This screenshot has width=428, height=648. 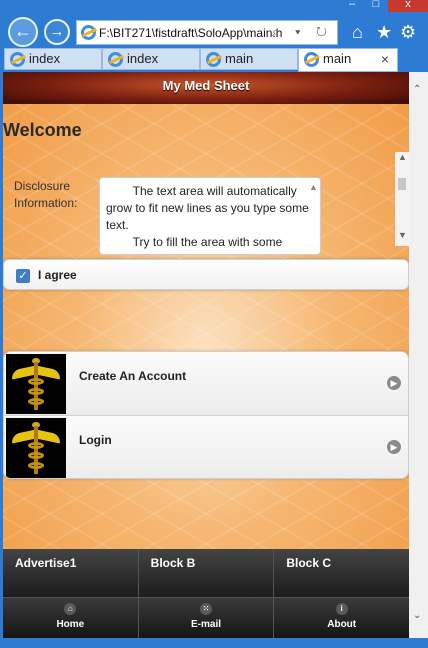 I want to click on scroll-up-icon: ⌃, so click(x=417, y=89).